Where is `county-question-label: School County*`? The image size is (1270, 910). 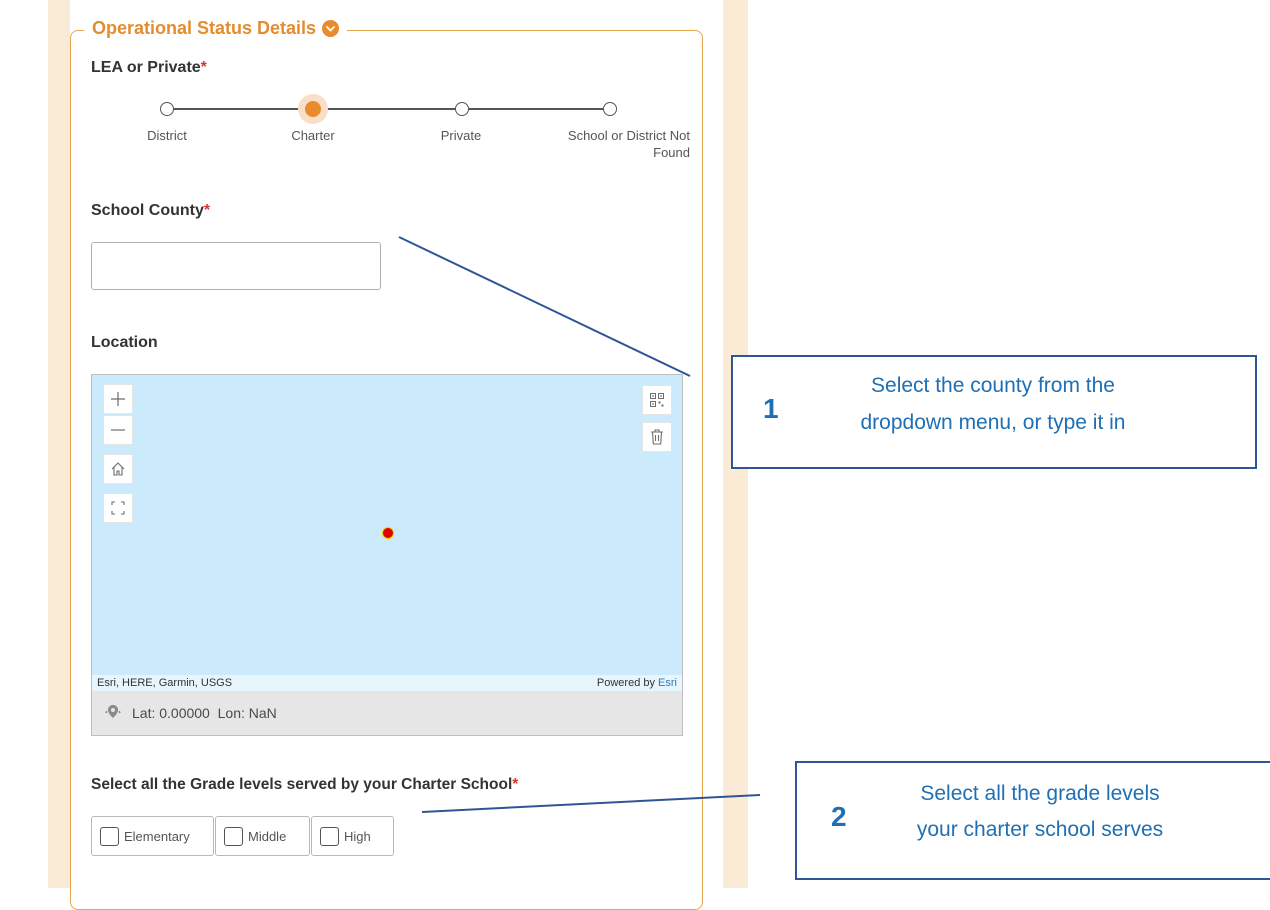
county-question-label: School County* is located at coordinates (150, 211).